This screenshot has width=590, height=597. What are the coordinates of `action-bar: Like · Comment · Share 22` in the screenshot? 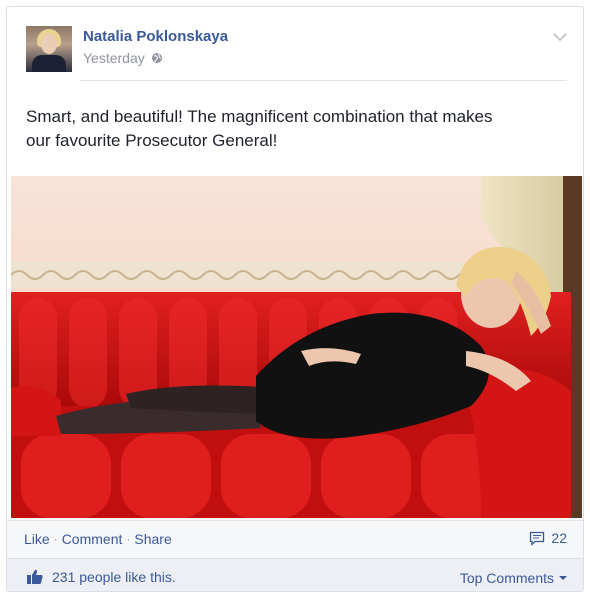 It's located at (295, 539).